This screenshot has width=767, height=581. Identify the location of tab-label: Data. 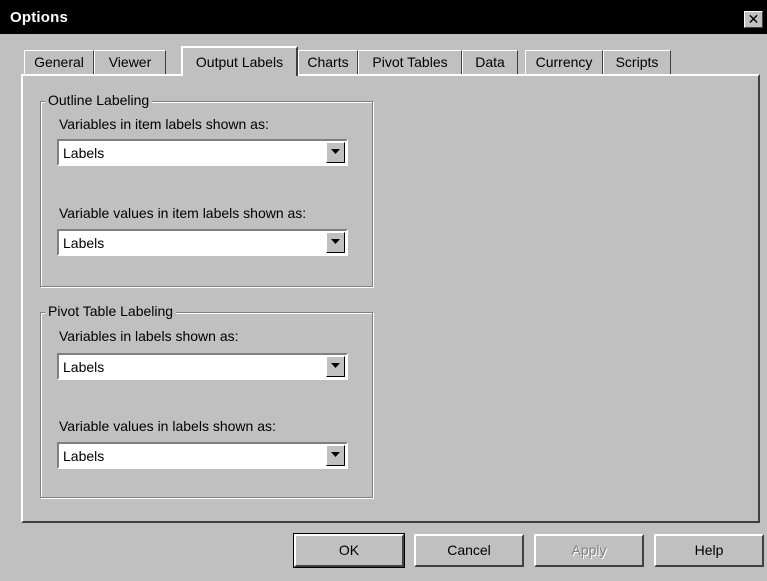
(490, 62).